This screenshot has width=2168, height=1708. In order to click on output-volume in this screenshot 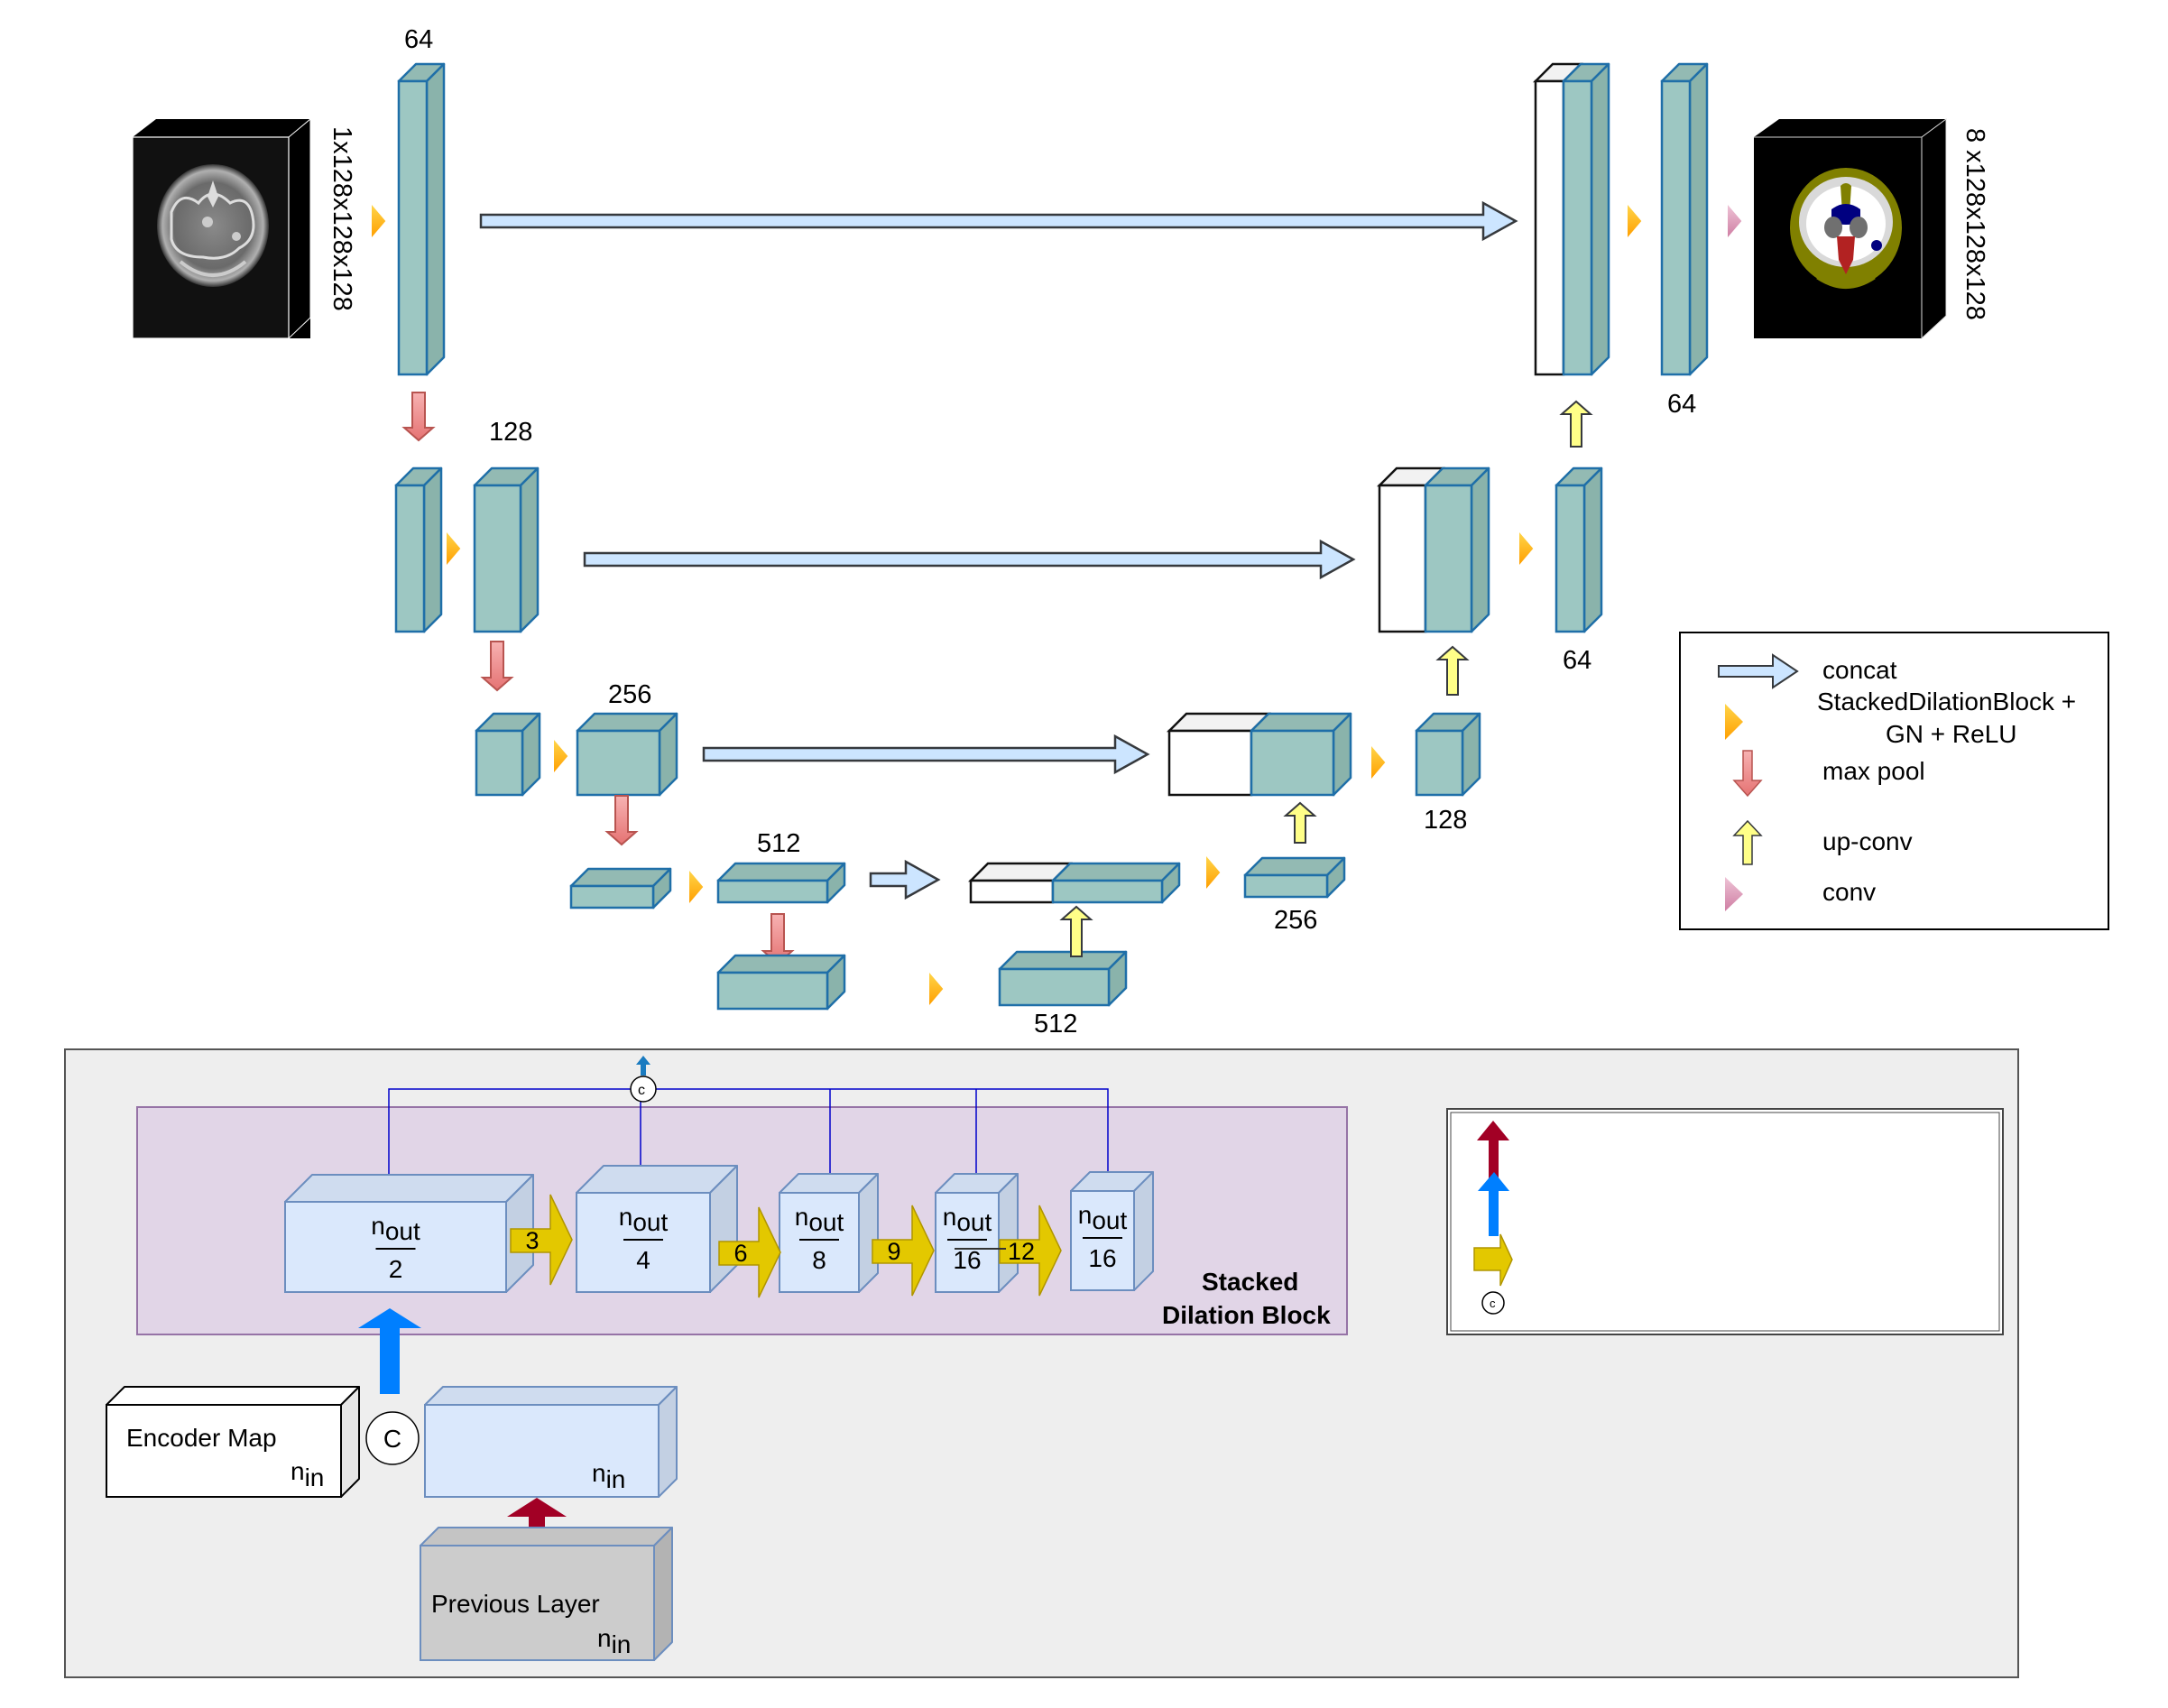, I will do `click(1850, 229)`.